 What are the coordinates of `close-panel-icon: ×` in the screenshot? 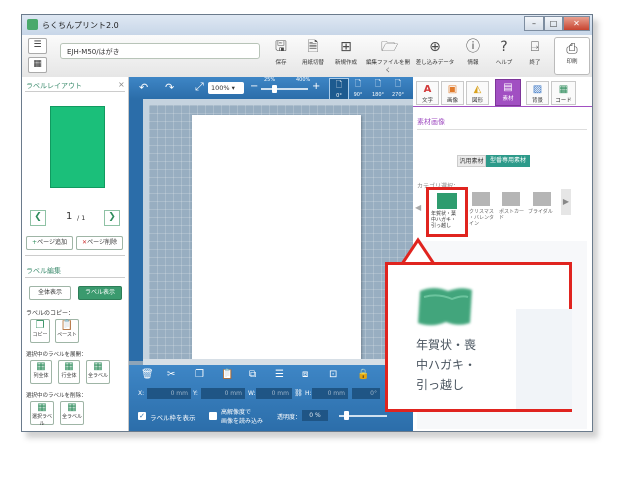 It's located at (121, 84).